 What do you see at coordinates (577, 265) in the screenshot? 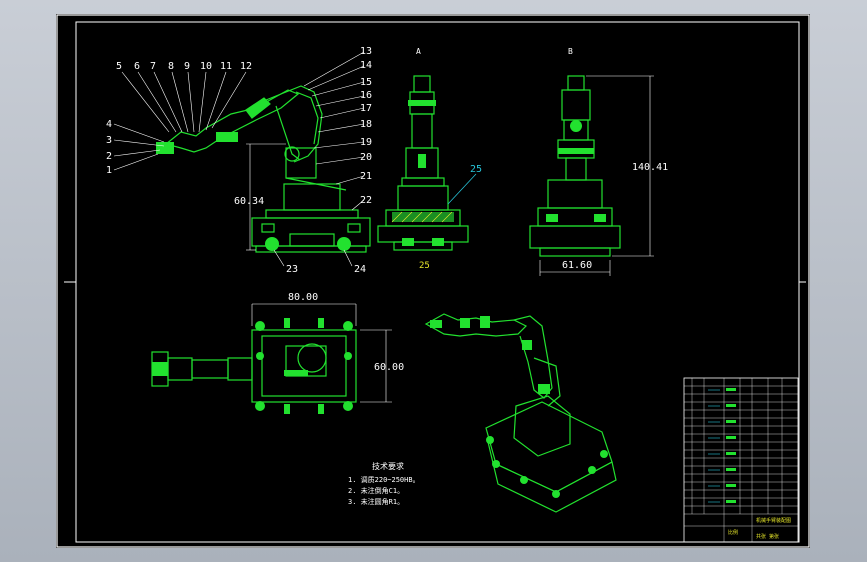
I see `dim-side-width: 61.60` at bounding box center [577, 265].